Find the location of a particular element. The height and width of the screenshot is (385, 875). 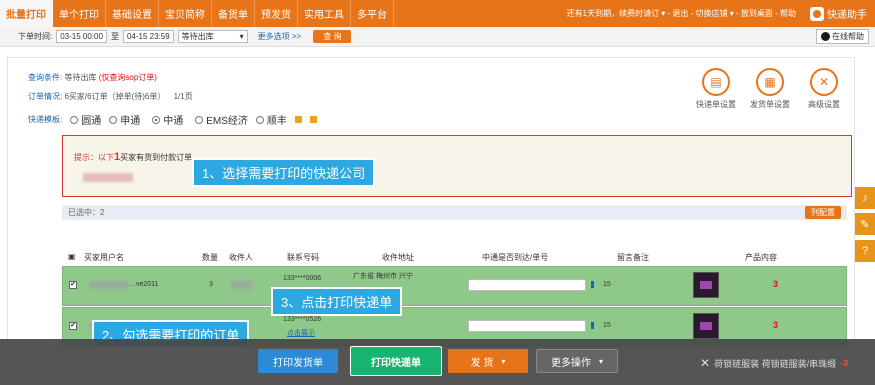

radio-label: 圆通 is located at coordinates (91, 121).